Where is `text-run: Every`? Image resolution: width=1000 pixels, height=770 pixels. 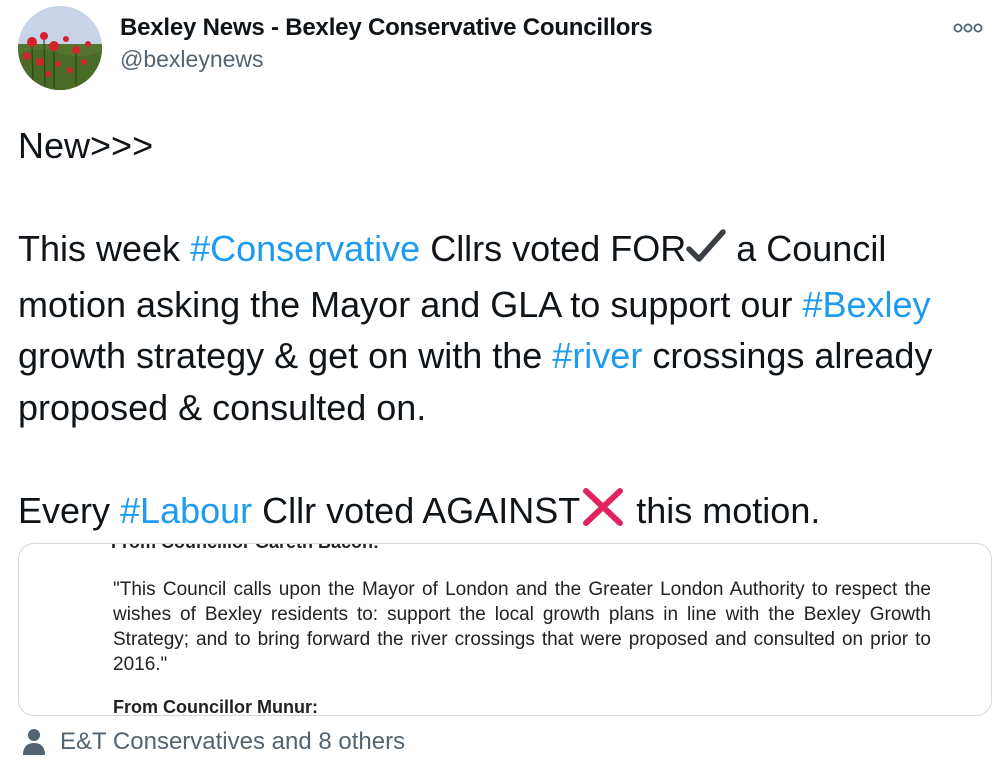 text-run: Every is located at coordinates (69, 510).